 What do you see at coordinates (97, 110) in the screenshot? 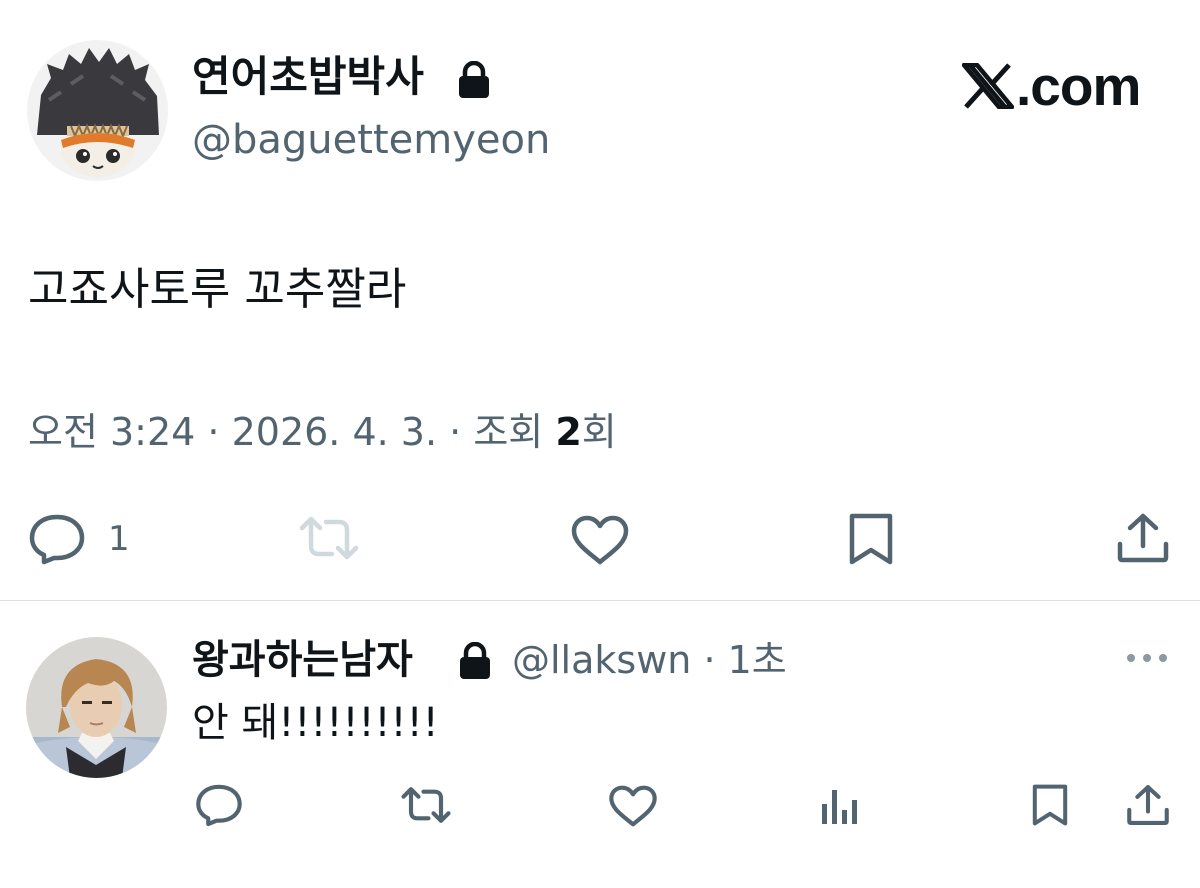
I see `author-avatar` at bounding box center [97, 110].